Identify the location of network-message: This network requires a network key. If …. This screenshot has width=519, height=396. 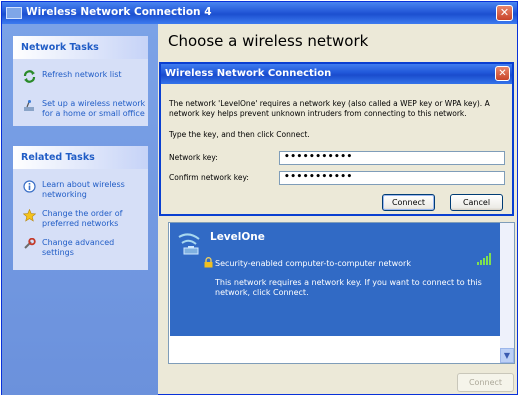
(348, 288).